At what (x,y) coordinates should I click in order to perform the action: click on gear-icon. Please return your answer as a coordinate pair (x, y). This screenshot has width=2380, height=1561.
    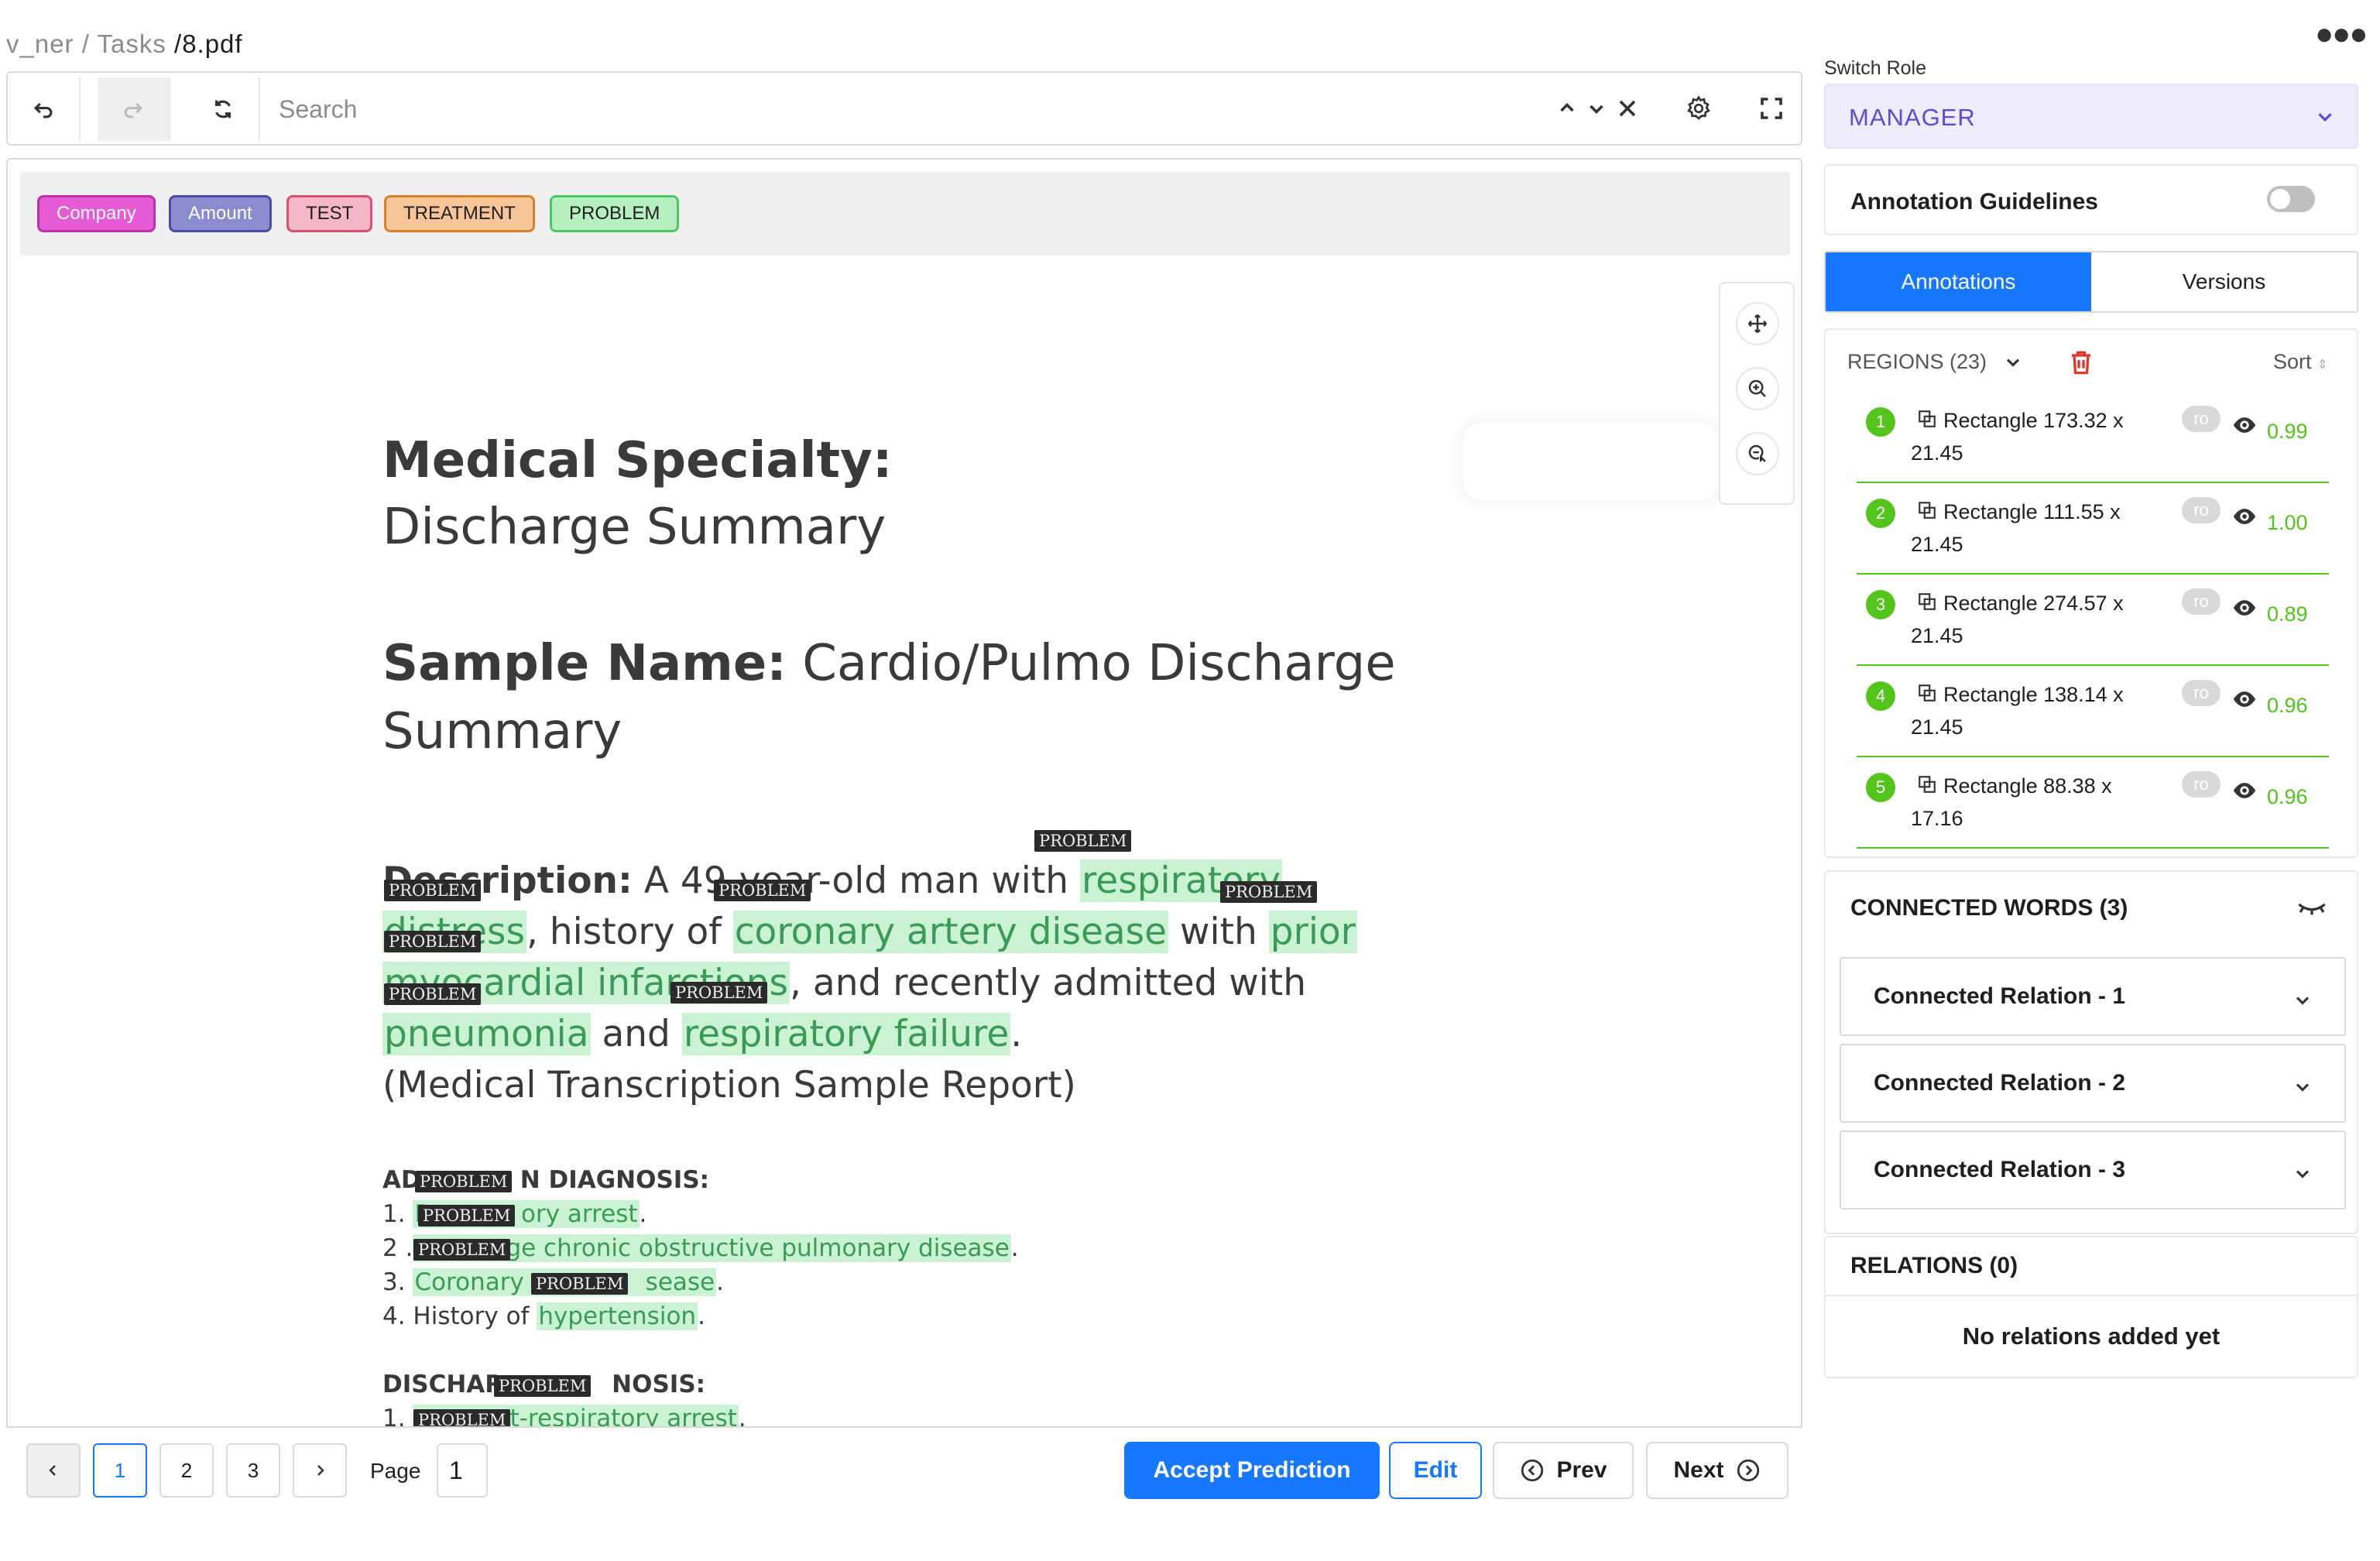
    Looking at the image, I should click on (1699, 107).